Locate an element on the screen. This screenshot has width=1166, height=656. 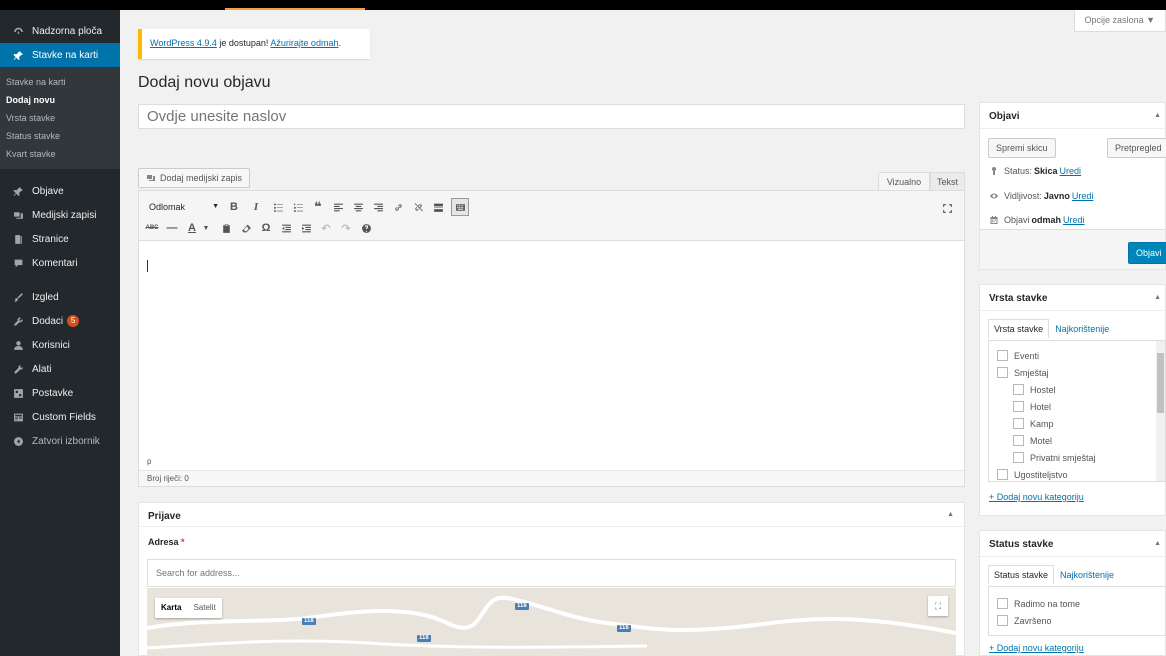
eye-icon is located at coordinates (994, 196).